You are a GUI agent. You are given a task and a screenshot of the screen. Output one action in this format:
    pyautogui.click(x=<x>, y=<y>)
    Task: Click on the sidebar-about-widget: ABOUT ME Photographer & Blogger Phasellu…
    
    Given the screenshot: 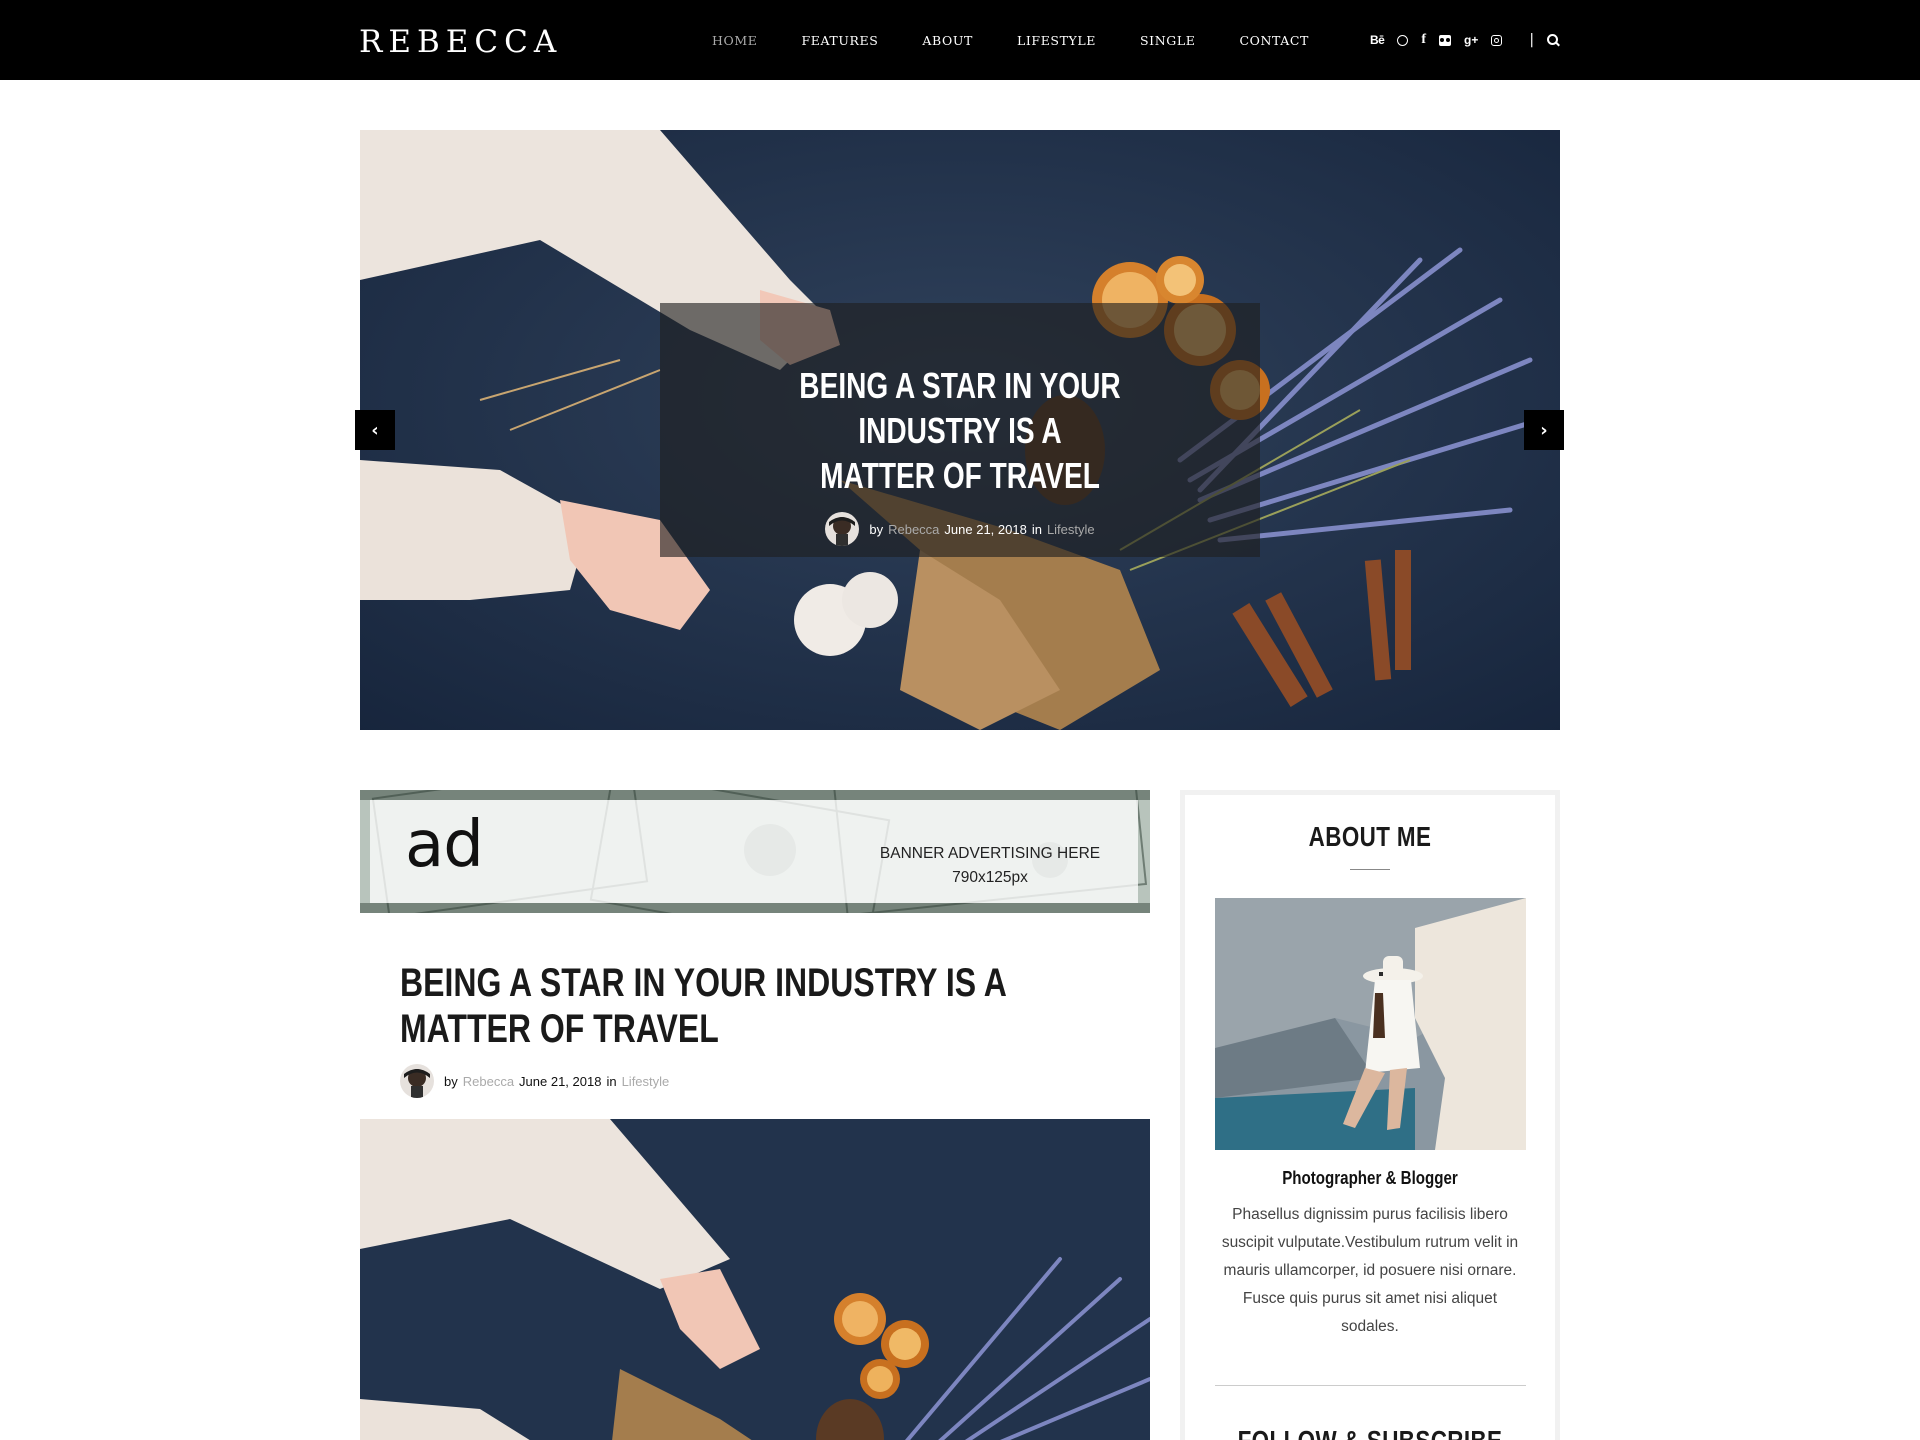 What is the action you would take?
    pyautogui.click(x=1370, y=1115)
    